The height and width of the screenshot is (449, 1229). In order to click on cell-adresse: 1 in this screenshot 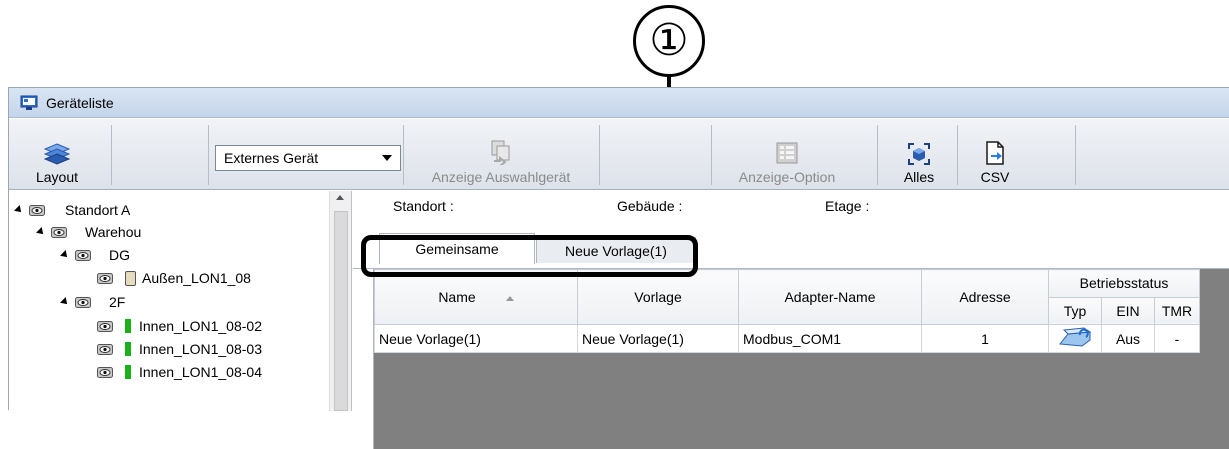, I will do `click(985, 338)`.